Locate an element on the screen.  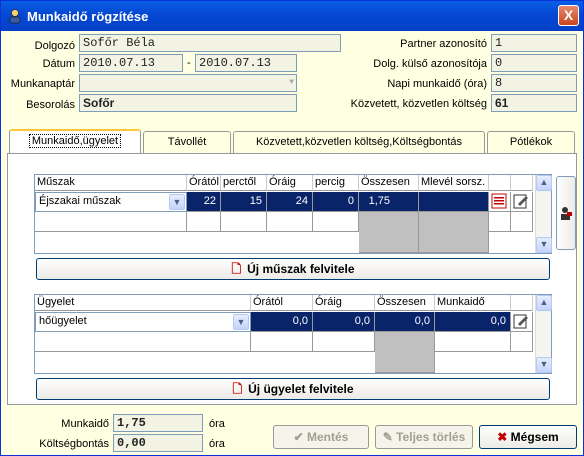
save-label: Mentés is located at coordinates (328, 437).